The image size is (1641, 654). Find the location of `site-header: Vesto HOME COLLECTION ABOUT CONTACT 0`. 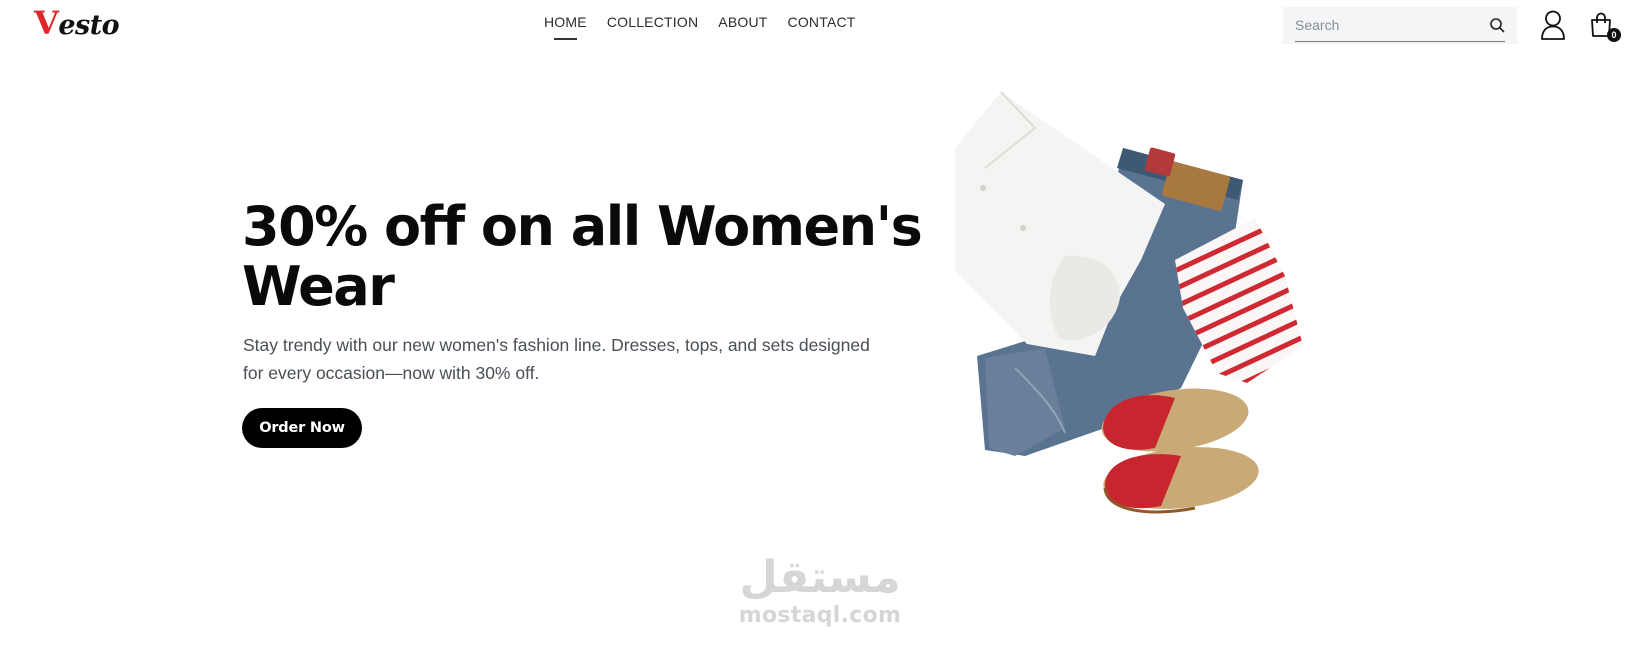

site-header: Vesto HOME COLLECTION ABOUT CONTACT 0 is located at coordinates (820, 26).